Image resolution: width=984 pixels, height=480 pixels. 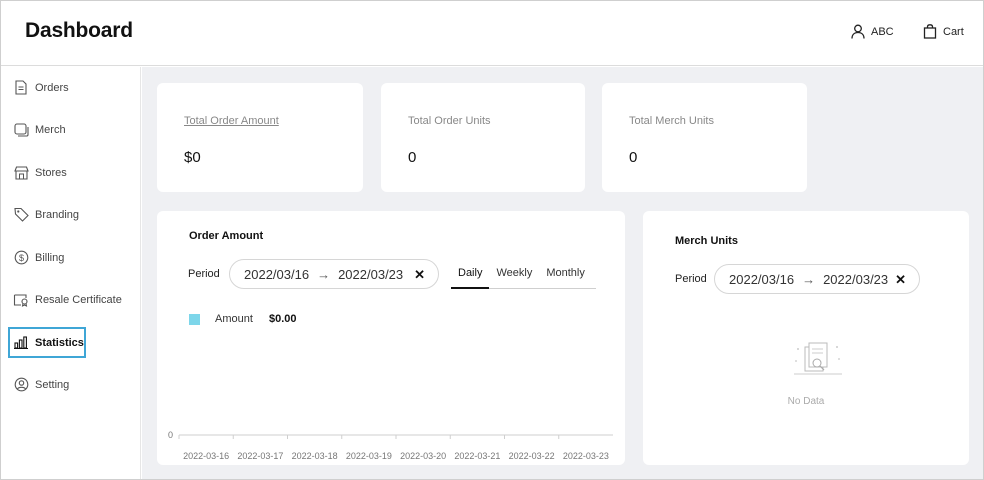 What do you see at coordinates (21, 215) in the screenshot?
I see `tag-icon` at bounding box center [21, 215].